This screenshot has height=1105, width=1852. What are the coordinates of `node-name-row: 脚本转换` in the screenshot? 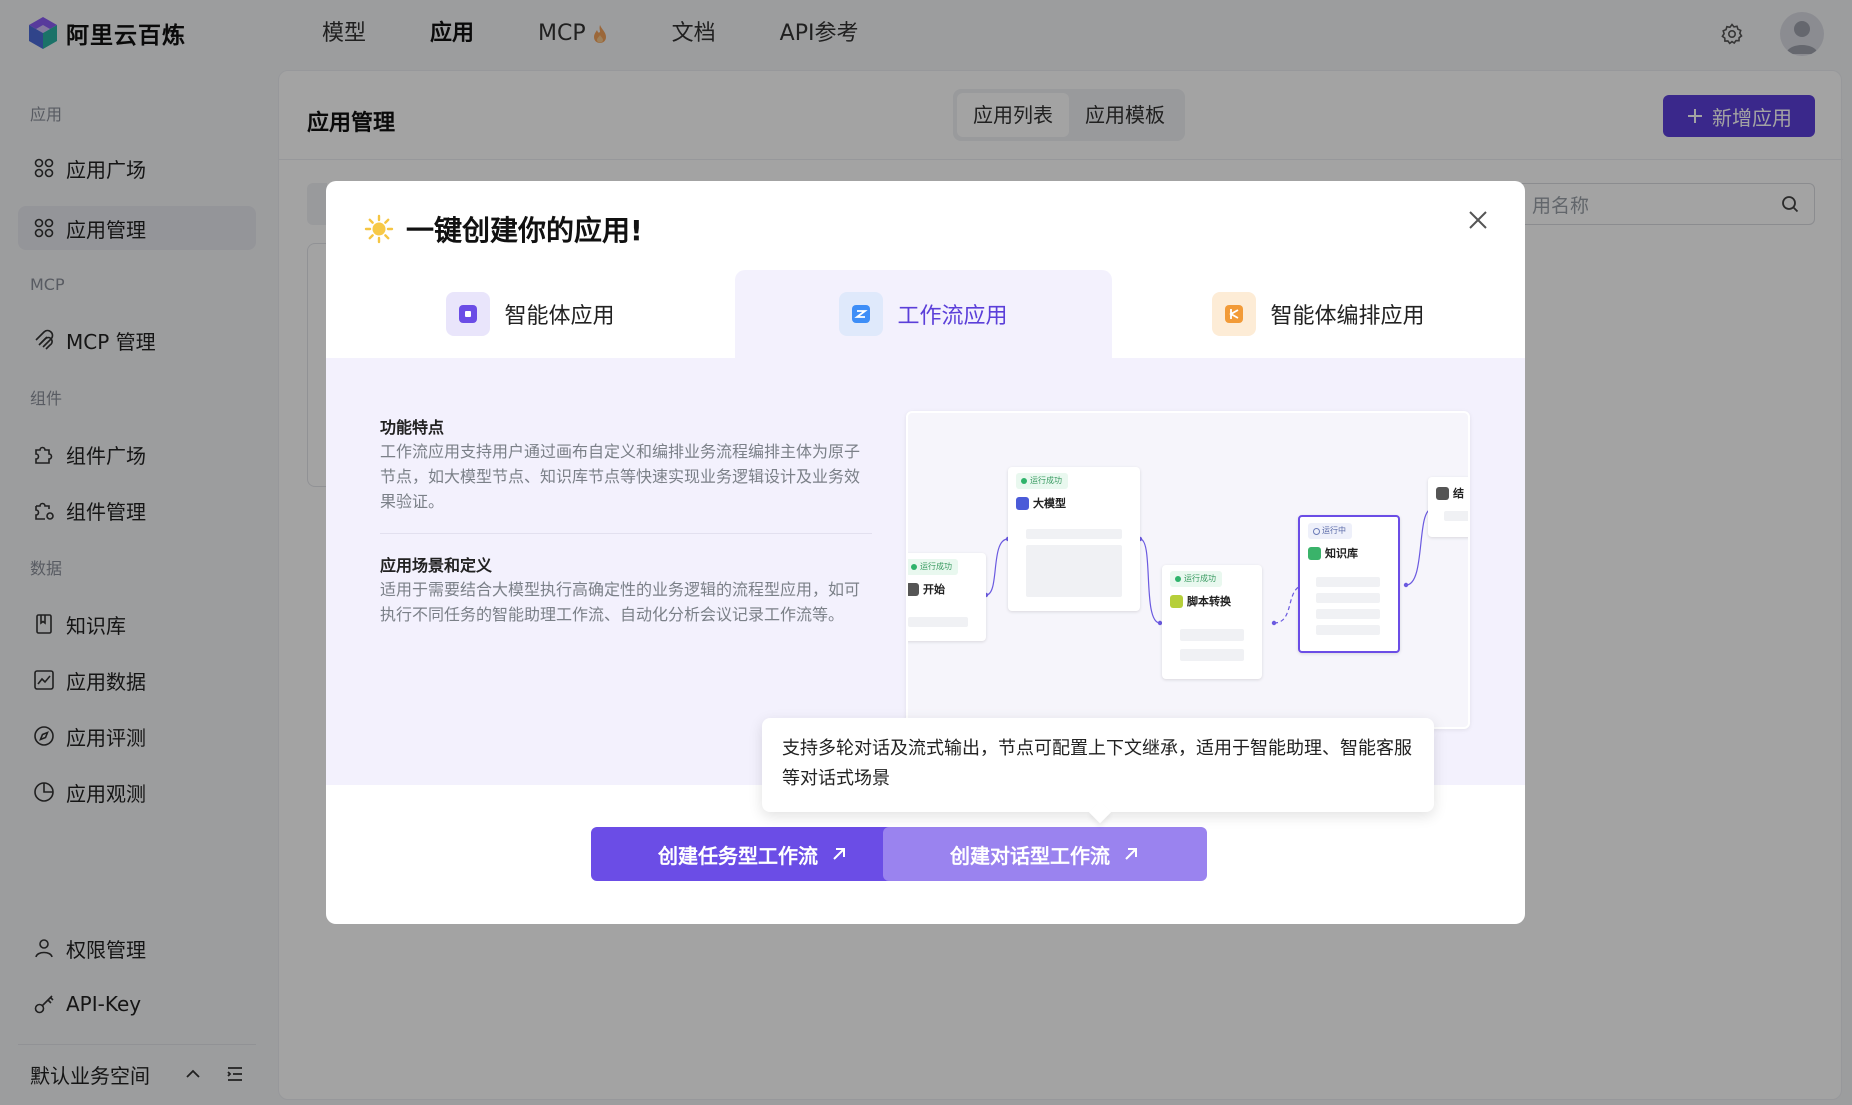 It's located at (1200, 601).